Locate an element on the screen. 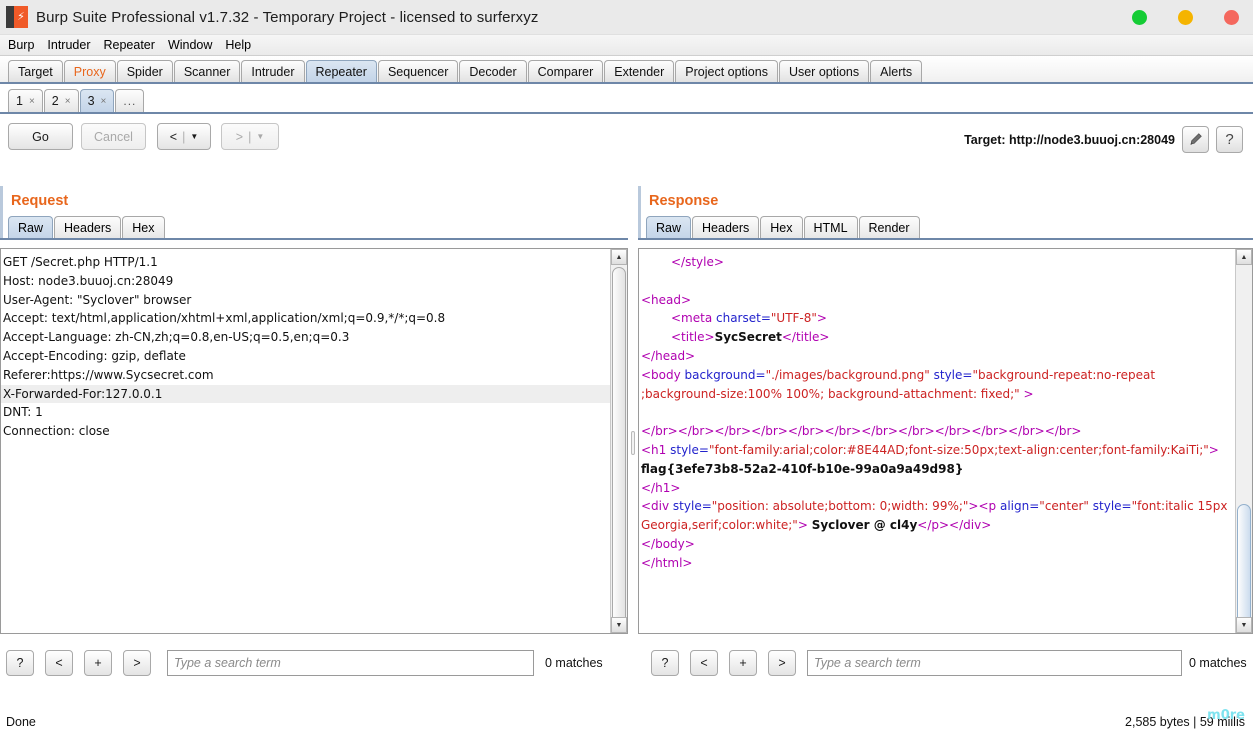 The height and width of the screenshot is (738, 1253). tab-repeater: Repeater is located at coordinates (341, 71).